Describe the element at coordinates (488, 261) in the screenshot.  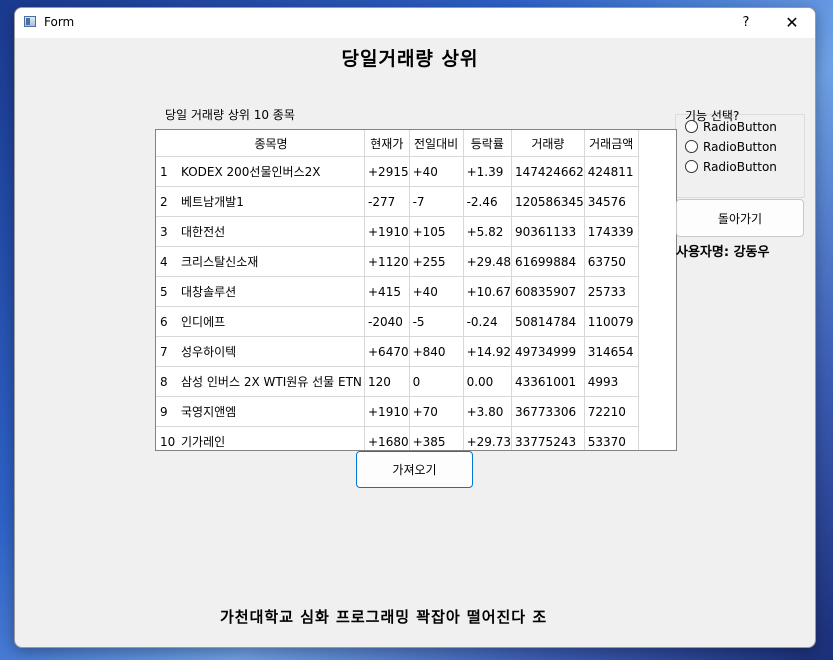
I see `change-rate-cell: +29.48` at that location.